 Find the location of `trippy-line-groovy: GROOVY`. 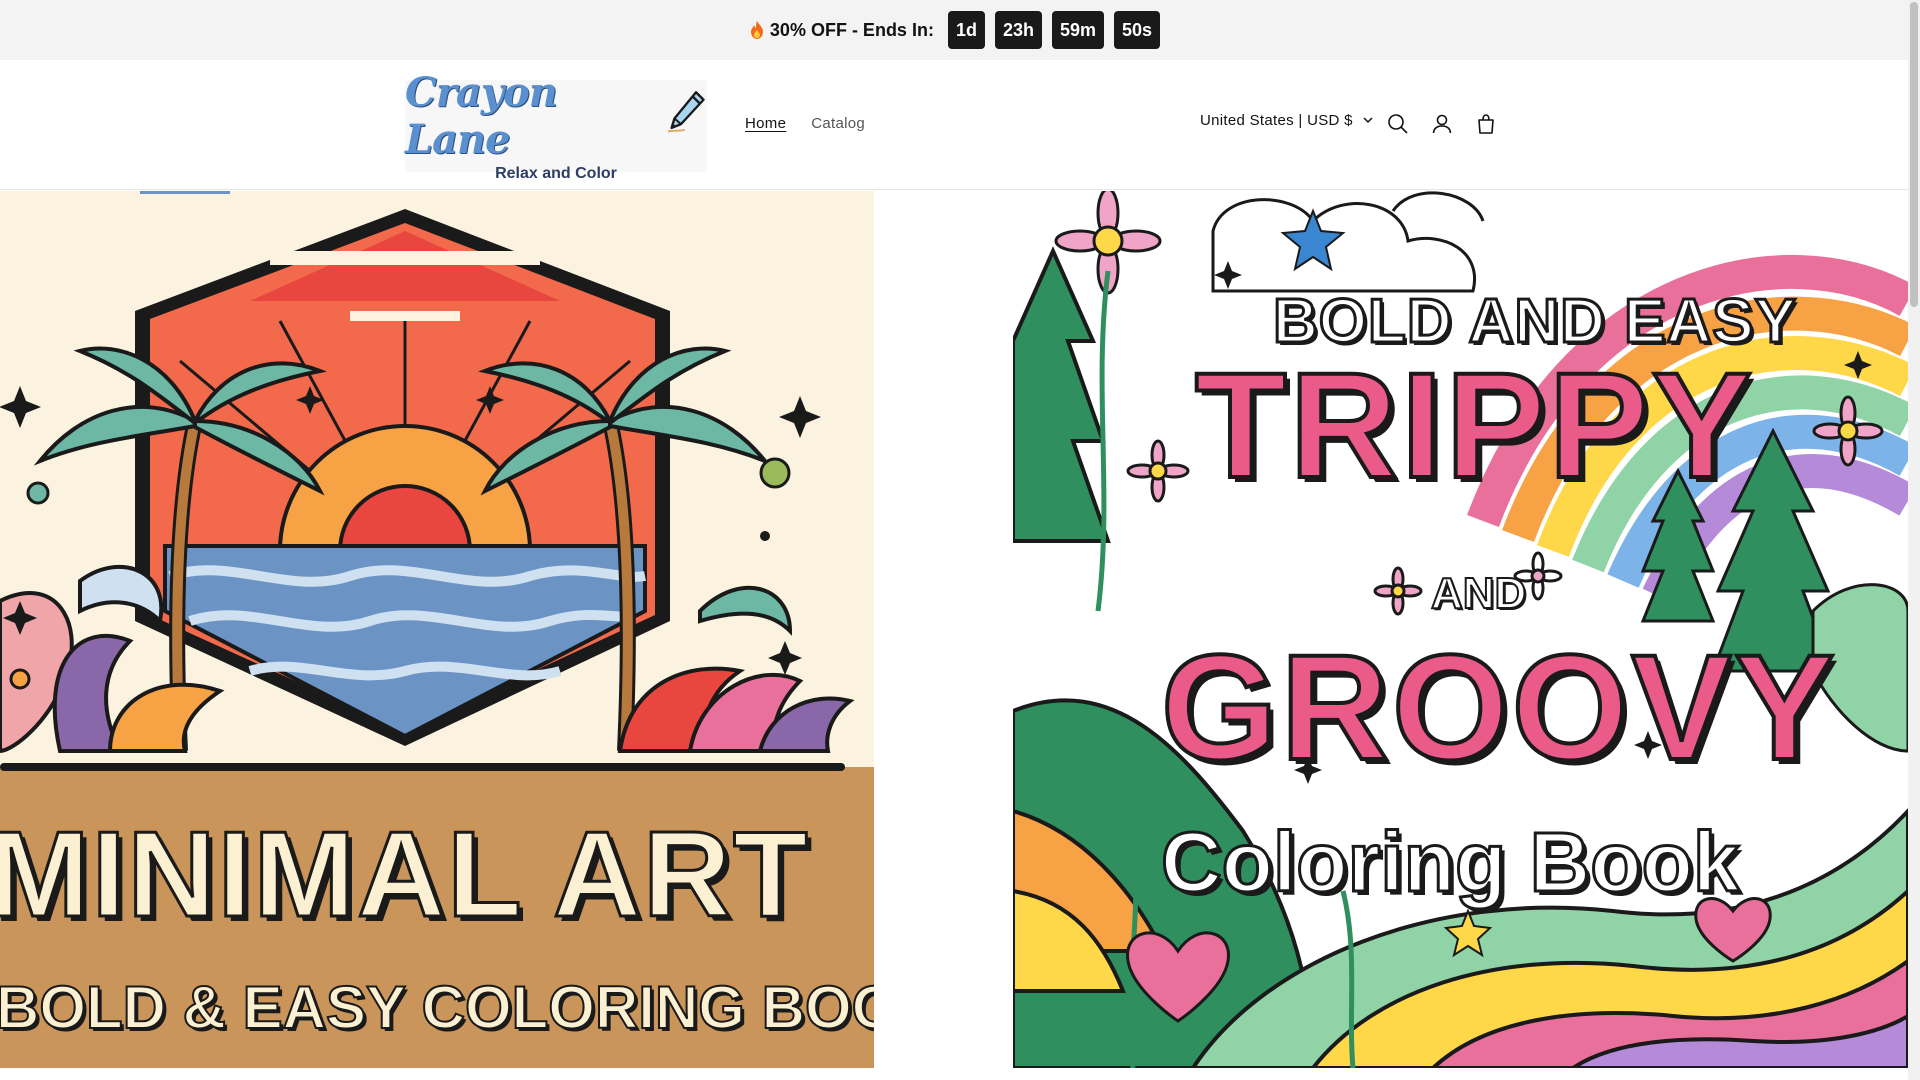

trippy-line-groovy: GROOVY is located at coordinates (1498, 707).